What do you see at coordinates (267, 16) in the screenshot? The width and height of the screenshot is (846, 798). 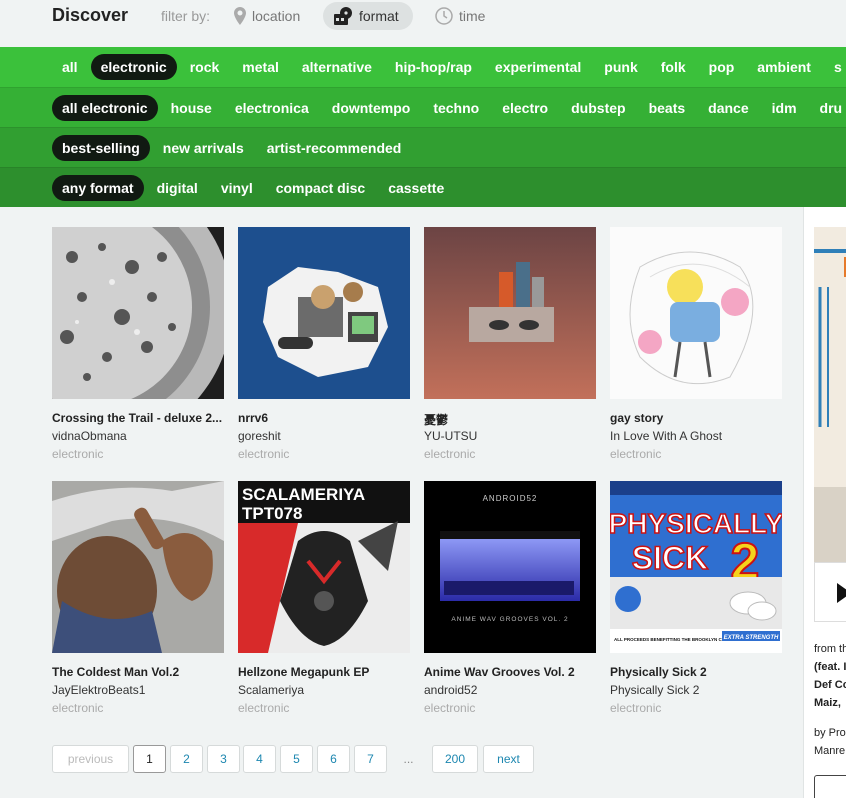 I see `filter-location: location` at bounding box center [267, 16].